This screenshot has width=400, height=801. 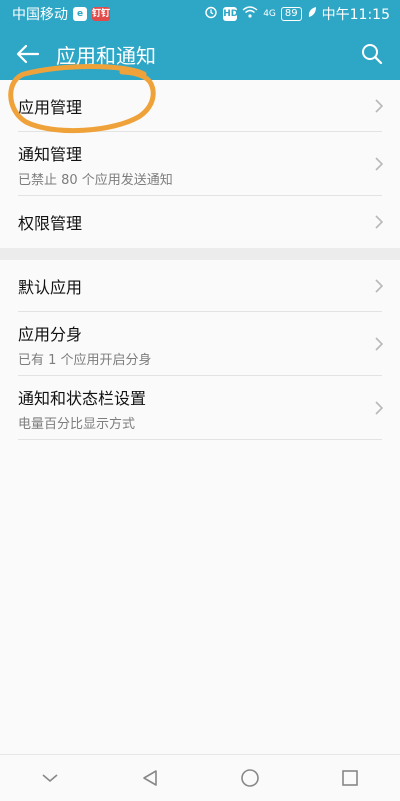 I want to click on back-button, so click(x=28, y=54).